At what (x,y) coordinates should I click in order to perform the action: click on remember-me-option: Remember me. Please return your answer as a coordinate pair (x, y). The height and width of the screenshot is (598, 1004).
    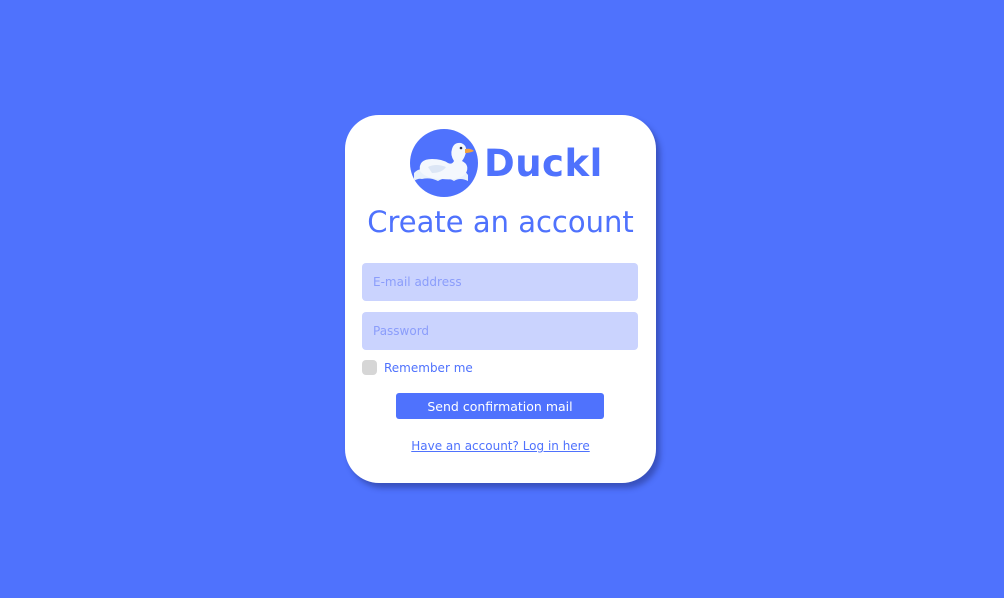
    Looking at the image, I should click on (417, 367).